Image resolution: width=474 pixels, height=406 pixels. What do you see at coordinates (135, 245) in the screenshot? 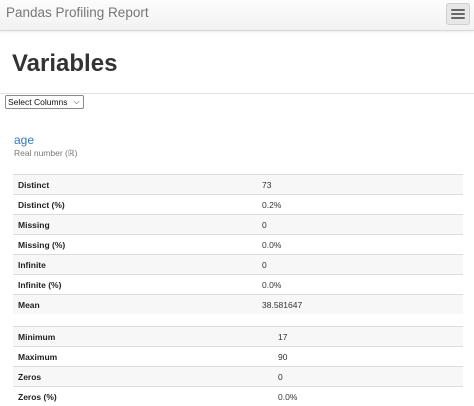
I see `stat-label: Missing (%)` at bounding box center [135, 245].